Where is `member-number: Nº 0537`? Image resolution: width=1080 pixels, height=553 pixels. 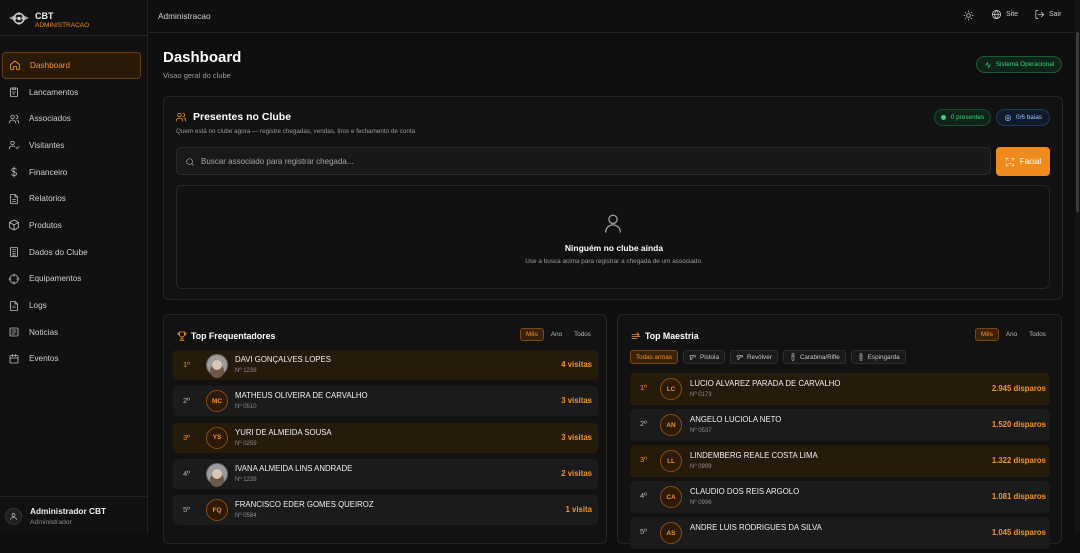
member-number: Nº 0537 is located at coordinates (701, 431).